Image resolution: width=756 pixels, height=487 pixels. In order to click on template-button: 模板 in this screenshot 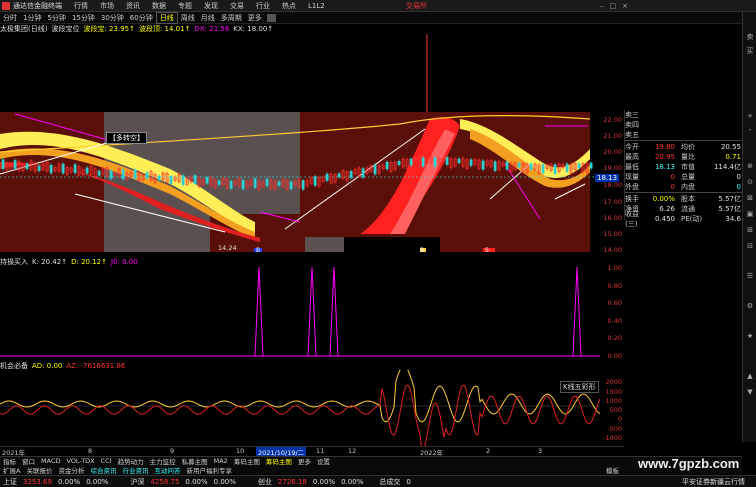, I will do `click(612, 470)`.